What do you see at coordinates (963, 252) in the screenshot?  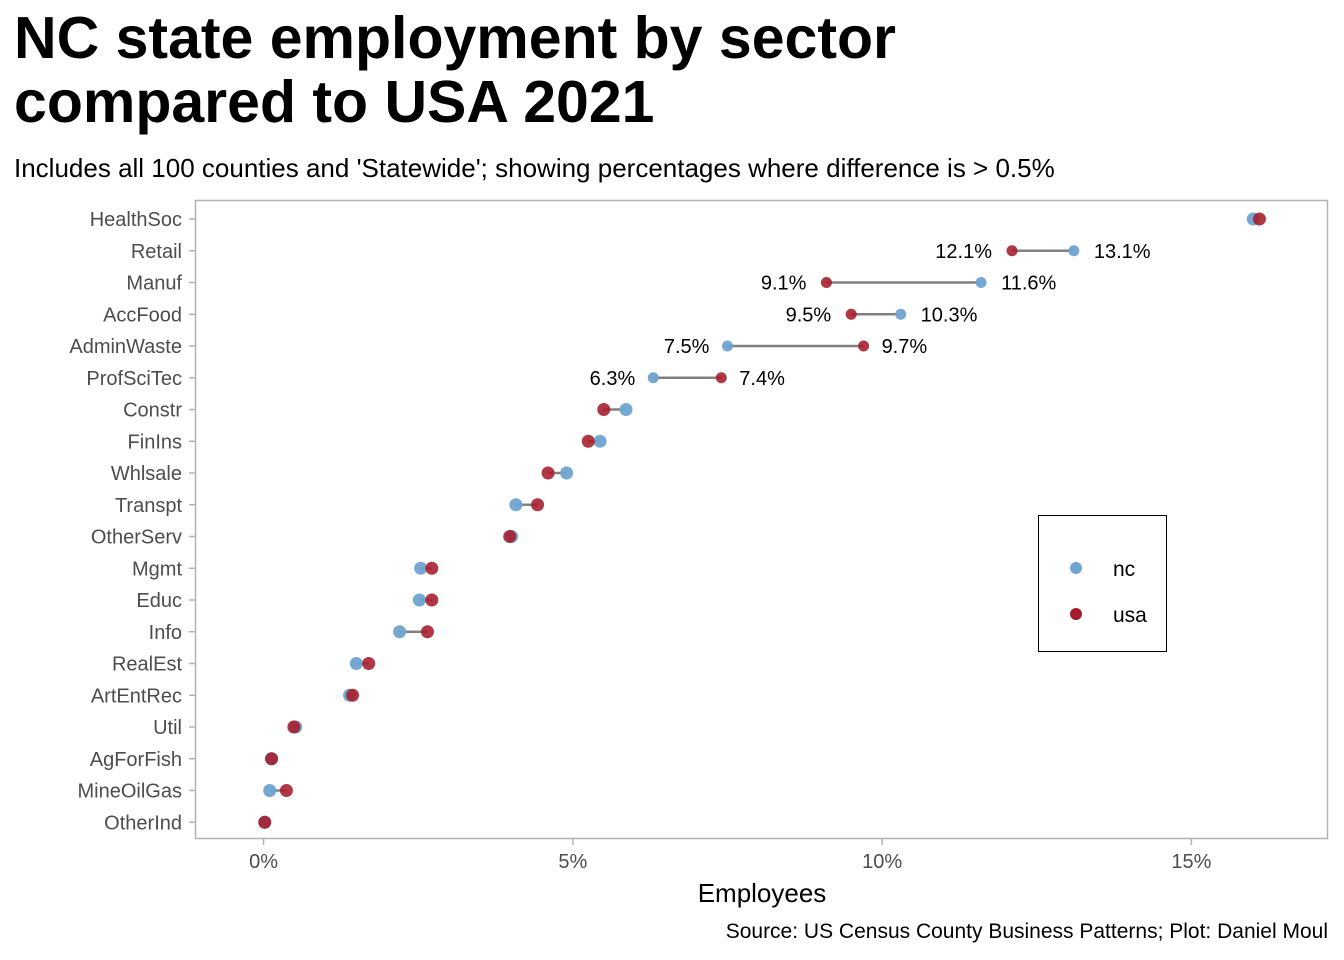 I see `usa-value-label: 12.1%` at bounding box center [963, 252].